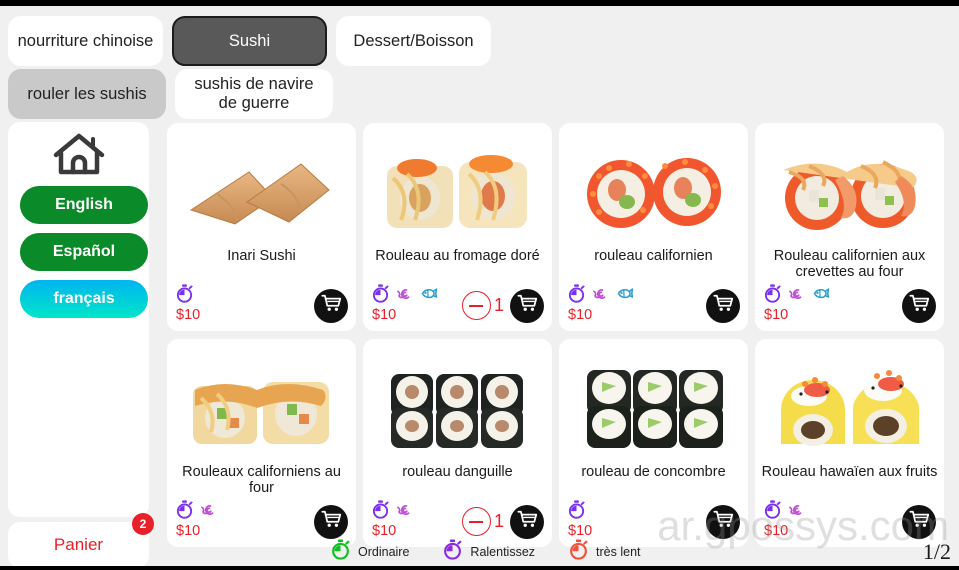  I want to click on subcategory-tab-1: sushis de navire de guerre, so click(254, 94).